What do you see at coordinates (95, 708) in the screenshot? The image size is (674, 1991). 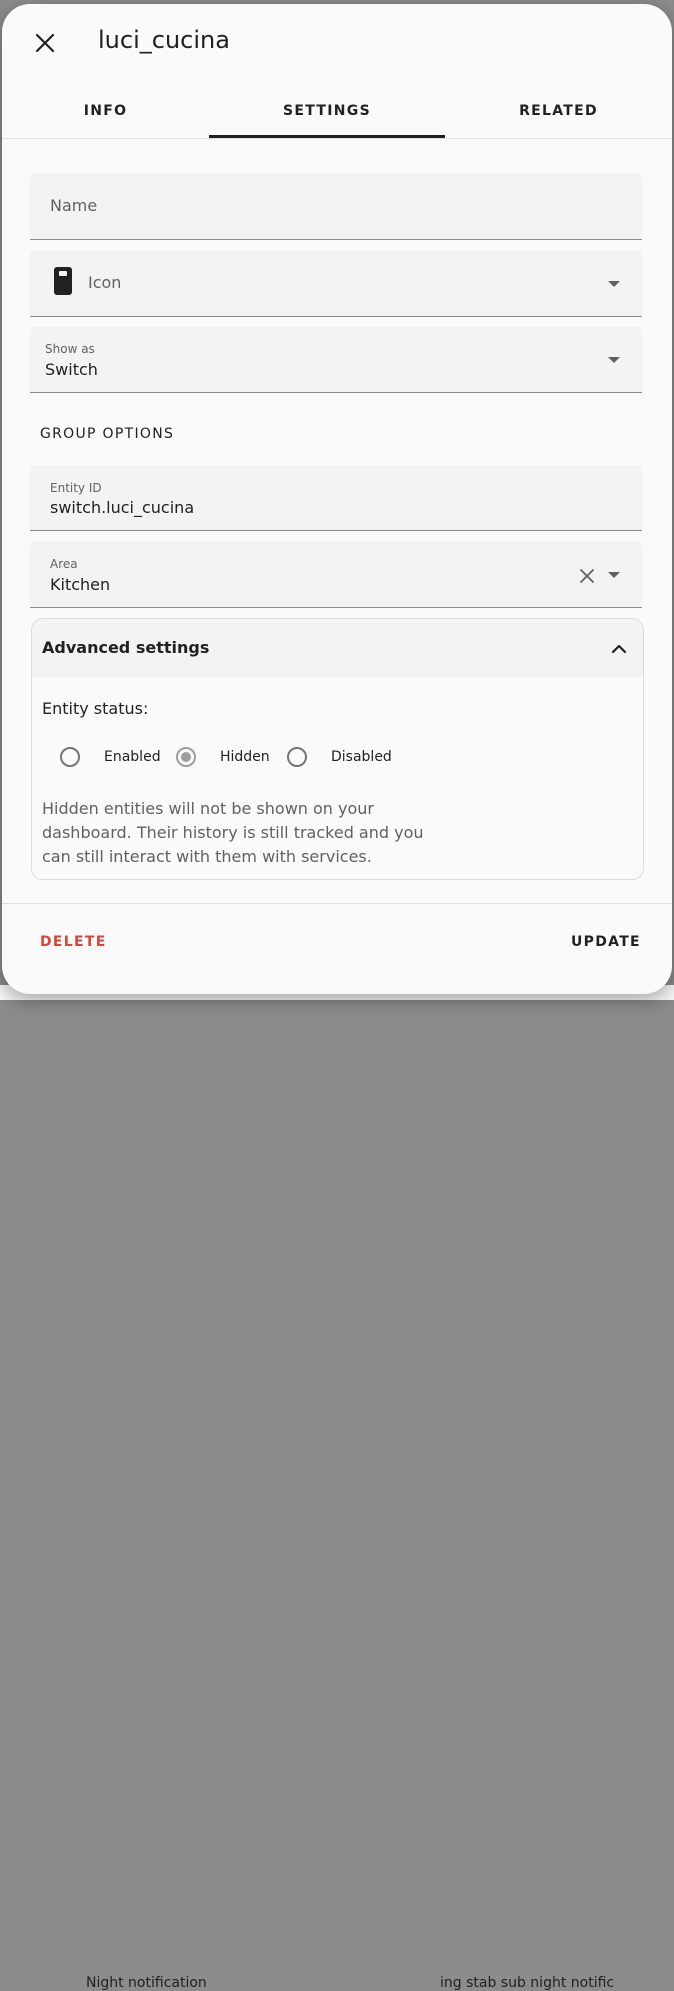 I see `entity-status-label: Entity status:` at bounding box center [95, 708].